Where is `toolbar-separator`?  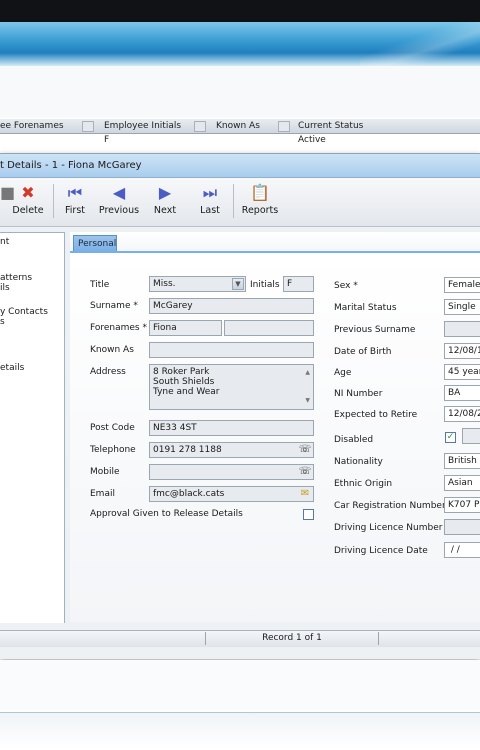
toolbar-separator is located at coordinates (233, 201).